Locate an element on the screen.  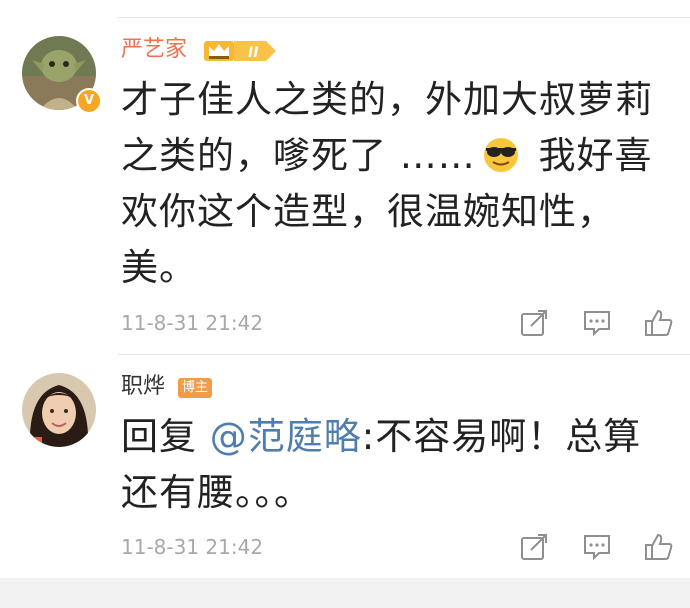
mention-link: @范庭略 is located at coordinates (286, 436).